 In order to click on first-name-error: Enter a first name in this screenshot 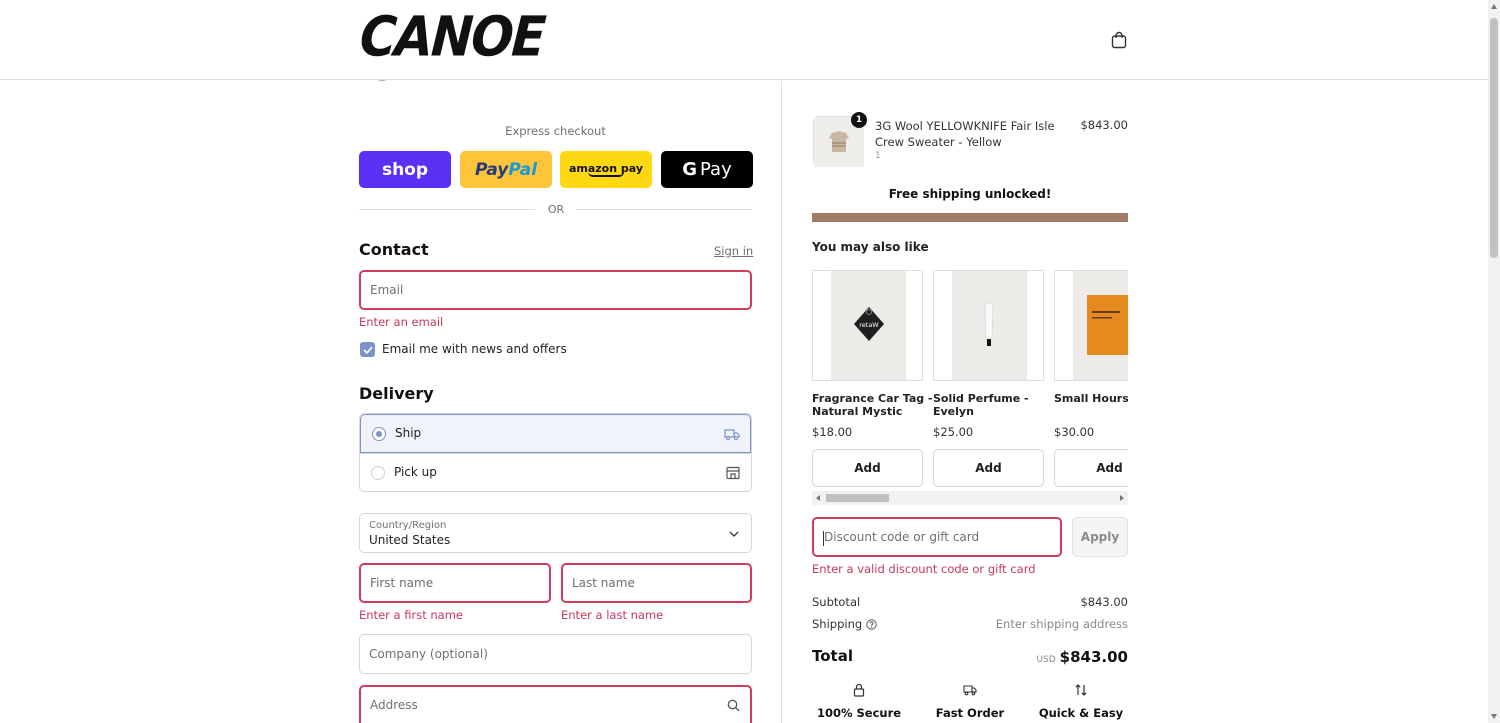, I will do `click(411, 615)`.